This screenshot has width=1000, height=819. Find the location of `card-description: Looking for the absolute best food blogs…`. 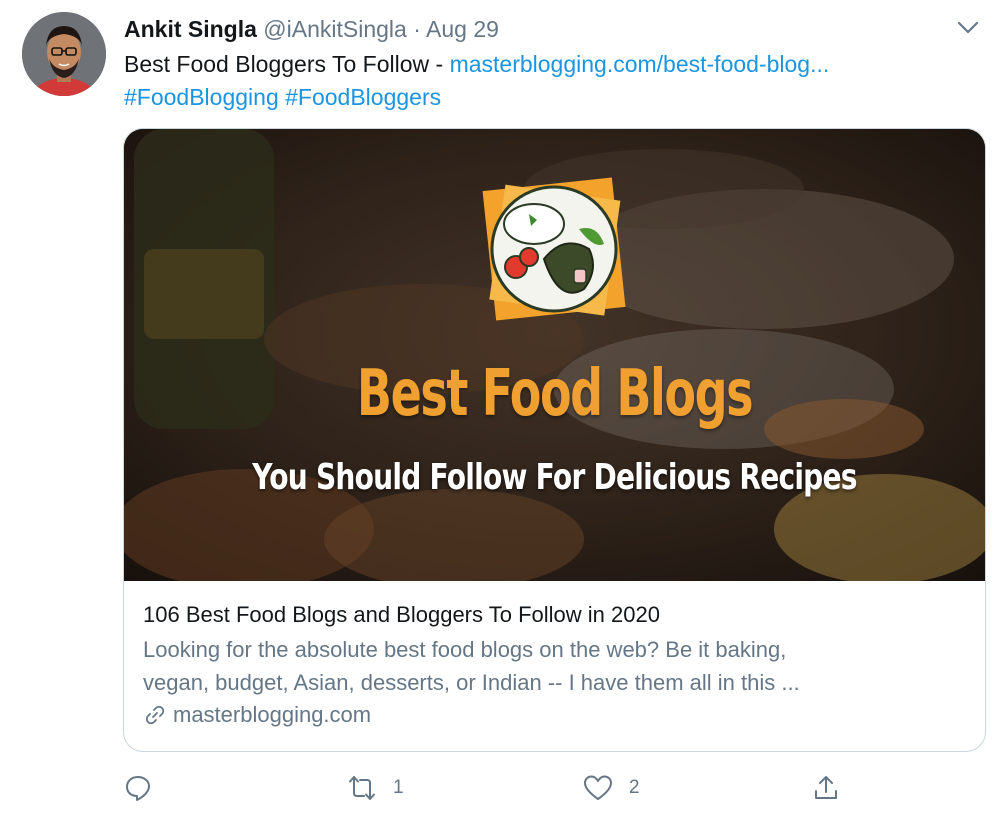

card-description: Looking for the absolute best food blogs… is located at coordinates (554, 666).